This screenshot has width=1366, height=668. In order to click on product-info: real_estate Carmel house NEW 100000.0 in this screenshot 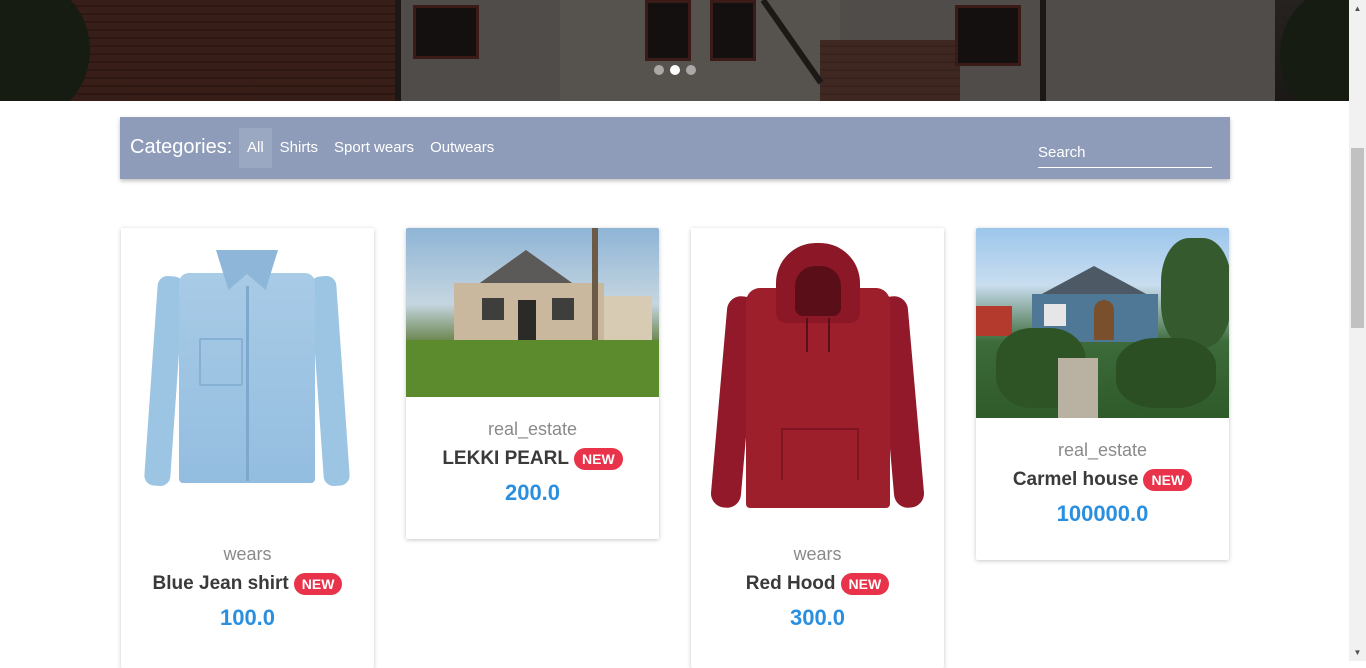, I will do `click(1102, 472)`.